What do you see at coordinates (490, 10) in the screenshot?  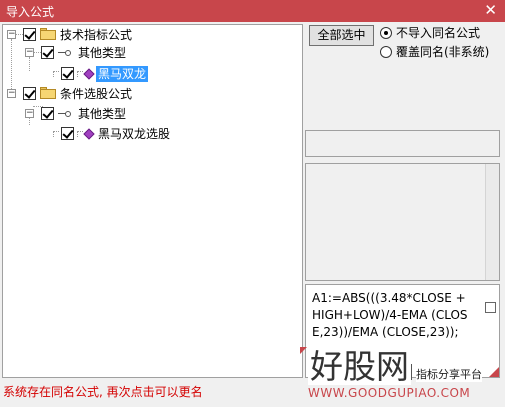 I see `close-icon: ✕` at bounding box center [490, 10].